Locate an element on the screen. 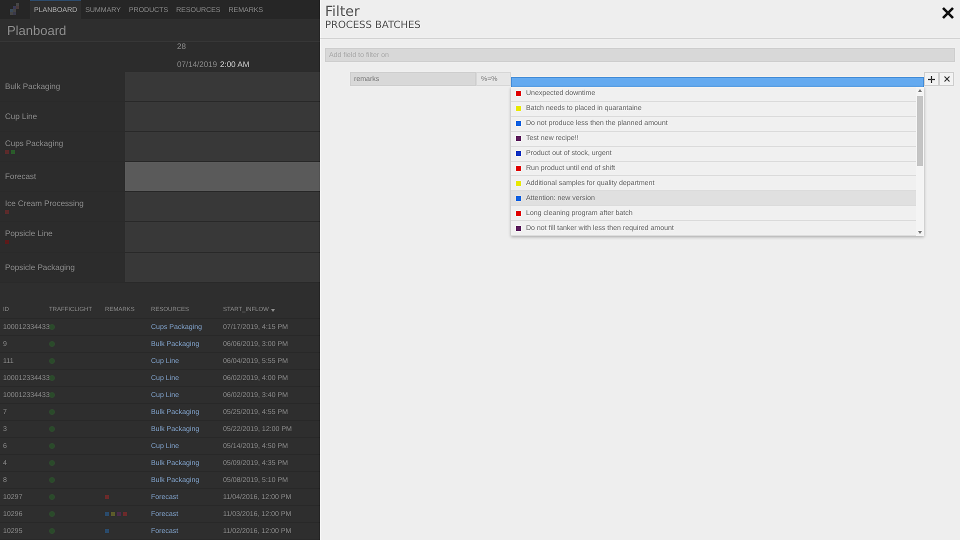 The height and width of the screenshot is (540, 960). scroll-down-arrow-icon is located at coordinates (920, 232).